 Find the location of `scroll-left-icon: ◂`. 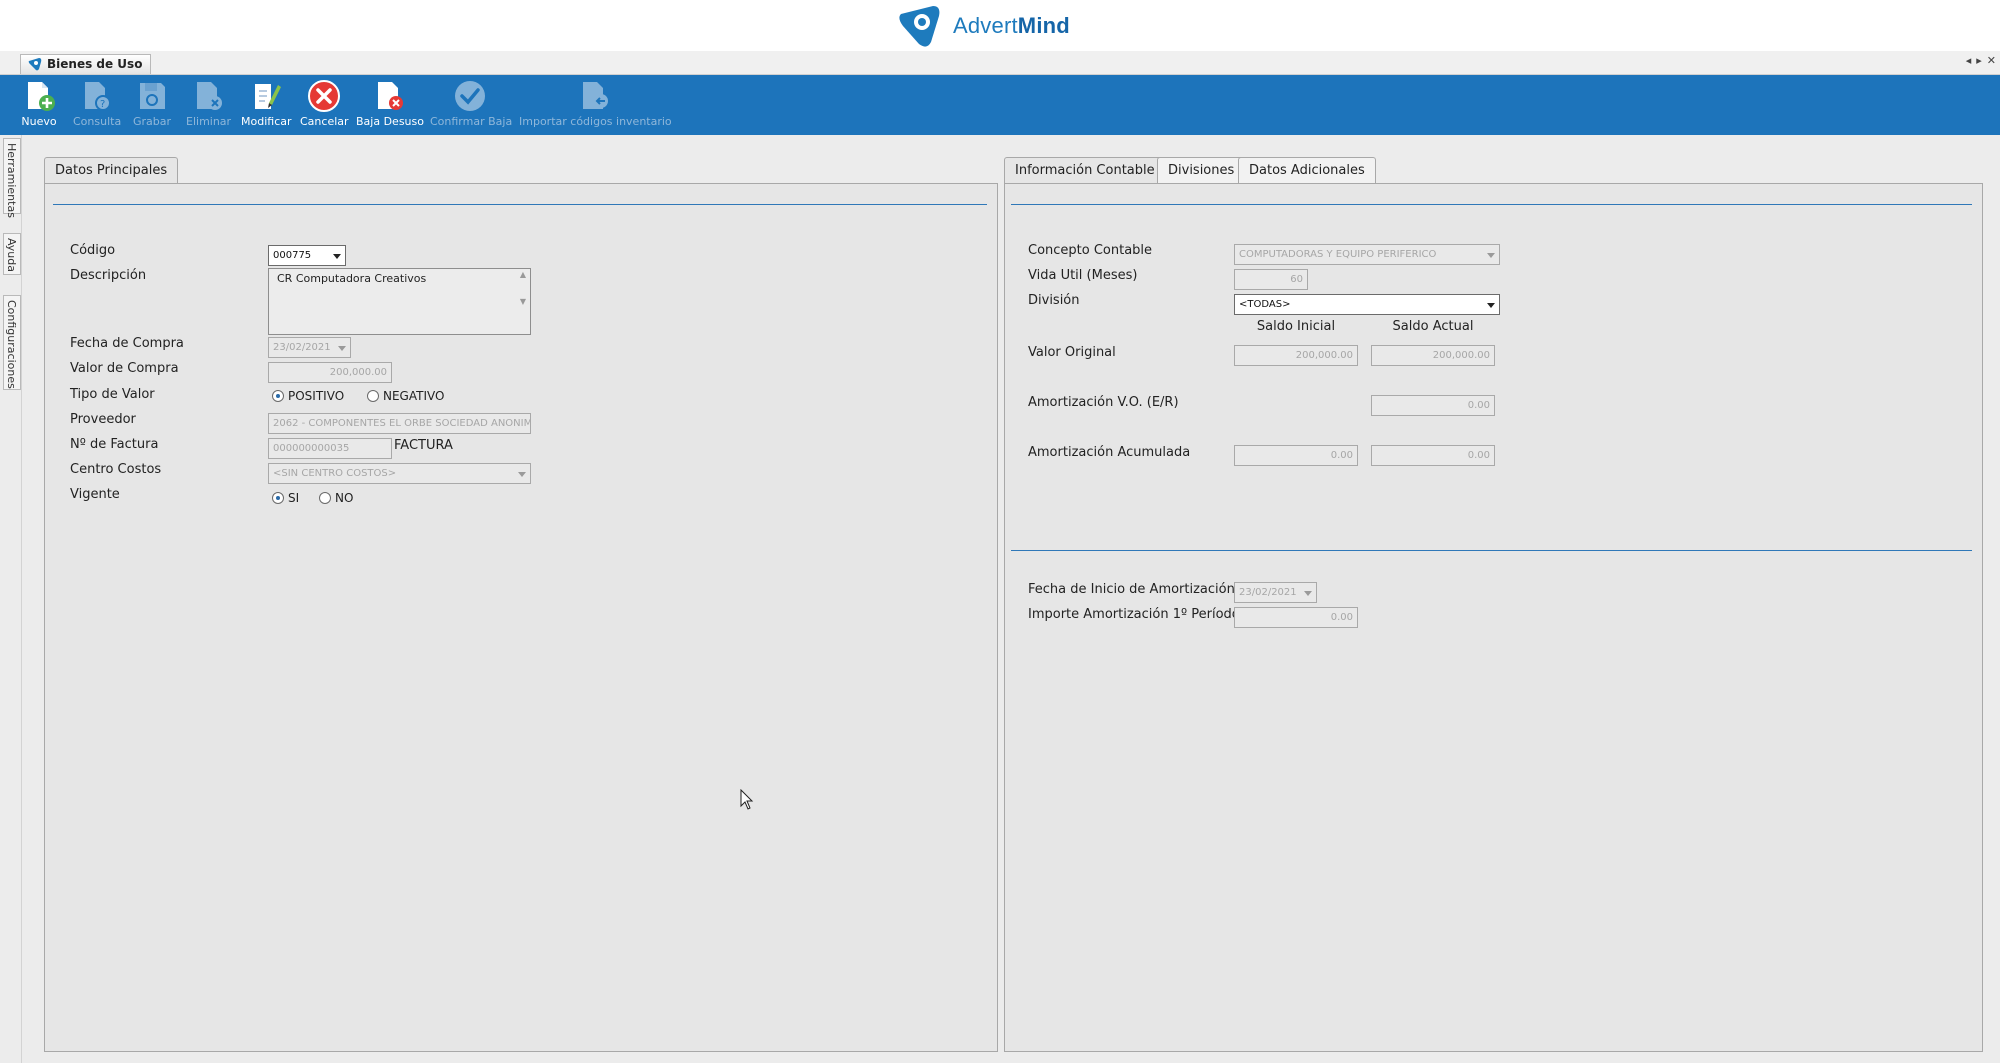

scroll-left-icon: ◂ is located at coordinates (1969, 60).